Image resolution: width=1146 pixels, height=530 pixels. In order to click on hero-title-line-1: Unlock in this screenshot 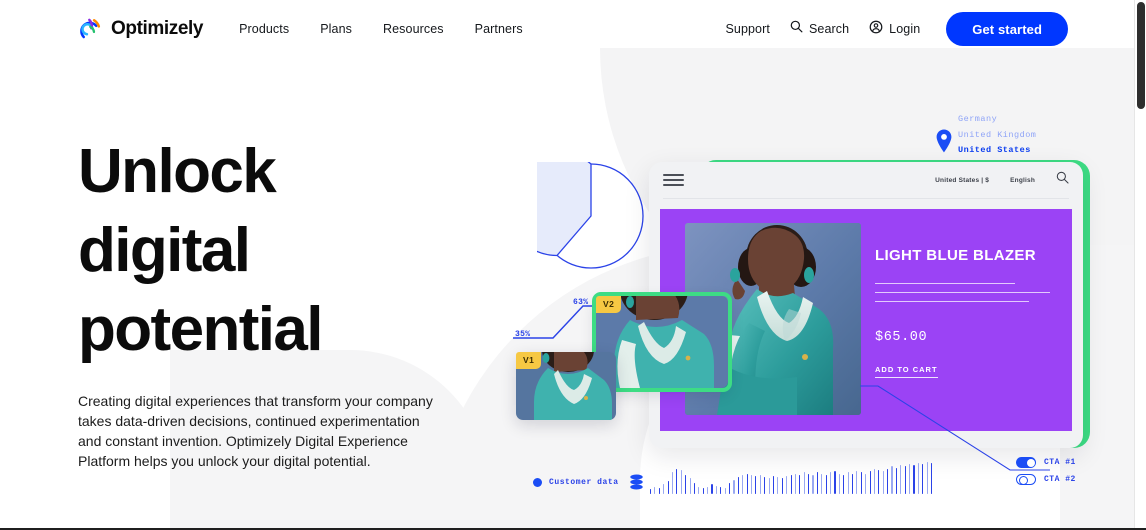, I will do `click(177, 171)`.